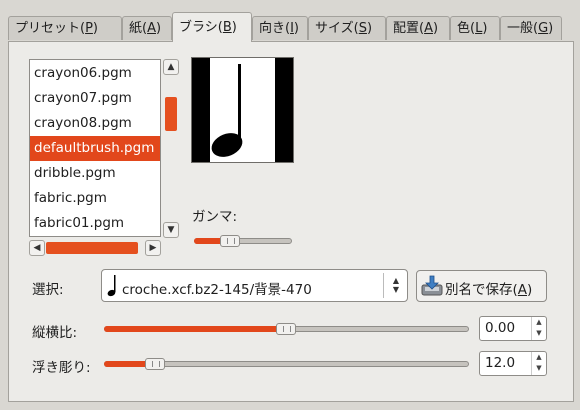  I want to click on tab-paper: 紙(A), so click(147, 28).